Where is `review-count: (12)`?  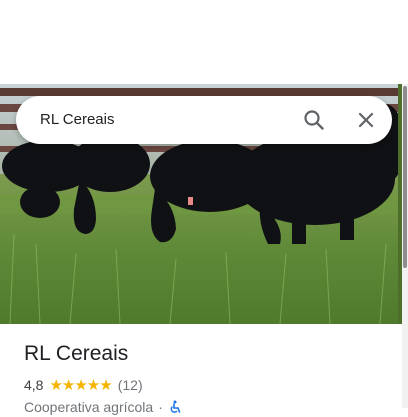 review-count: (12) is located at coordinates (130, 385).